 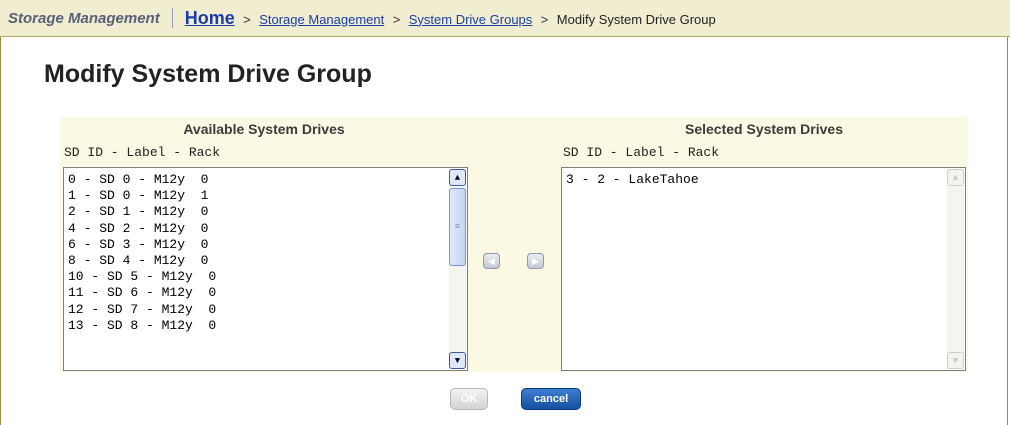 I want to click on move-left-button: ◀, so click(x=491, y=261).